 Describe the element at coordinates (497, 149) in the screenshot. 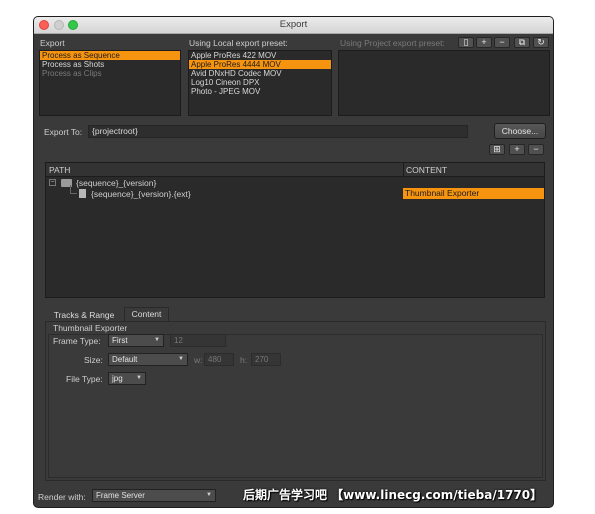

I see `add-folder-icon: ⊞` at that location.